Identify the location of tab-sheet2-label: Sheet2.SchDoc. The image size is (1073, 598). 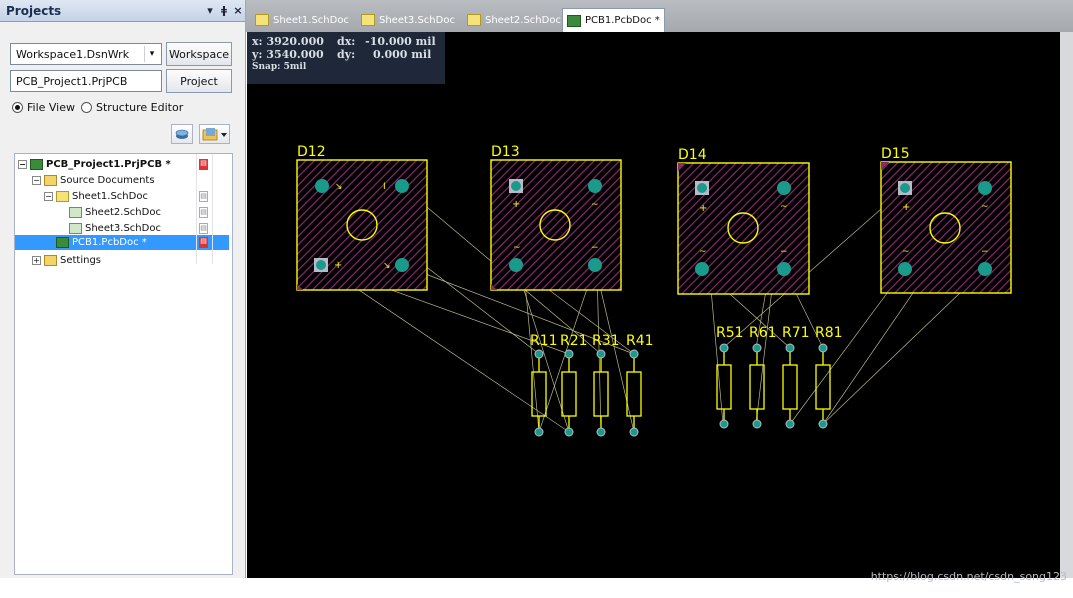
(523, 20).